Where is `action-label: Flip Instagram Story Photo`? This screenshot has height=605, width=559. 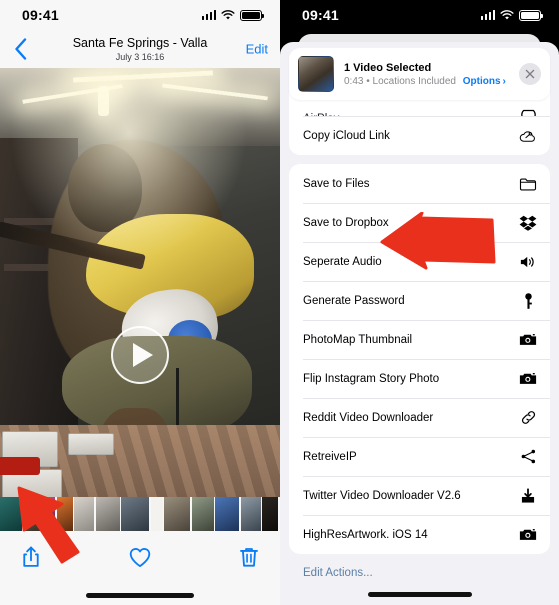 action-label: Flip Instagram Story Photo is located at coordinates (371, 378).